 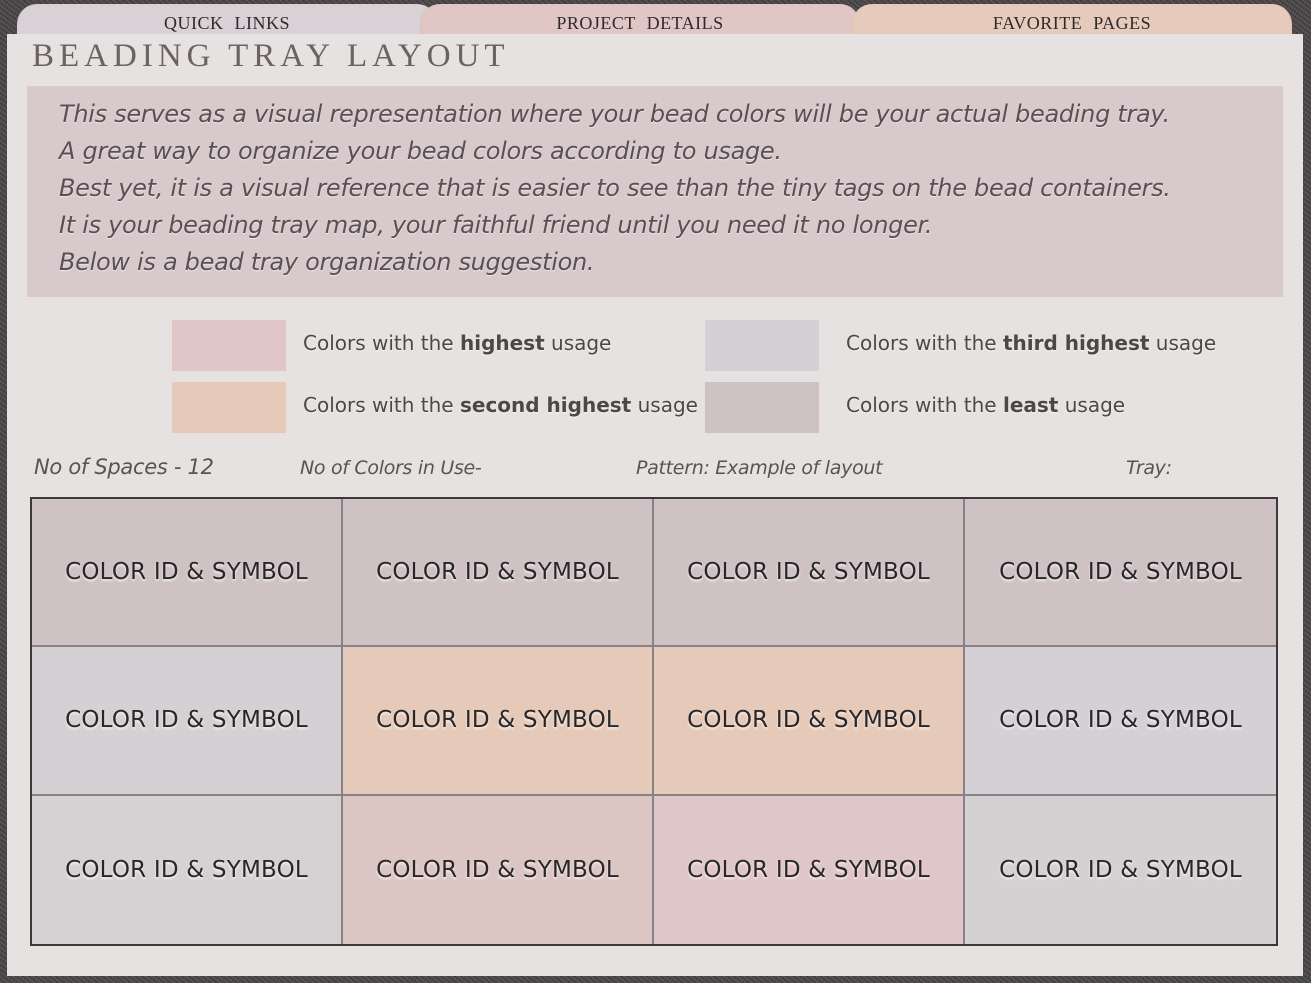 I want to click on legend-label-least: Colors with the least usage, so click(x=986, y=405).